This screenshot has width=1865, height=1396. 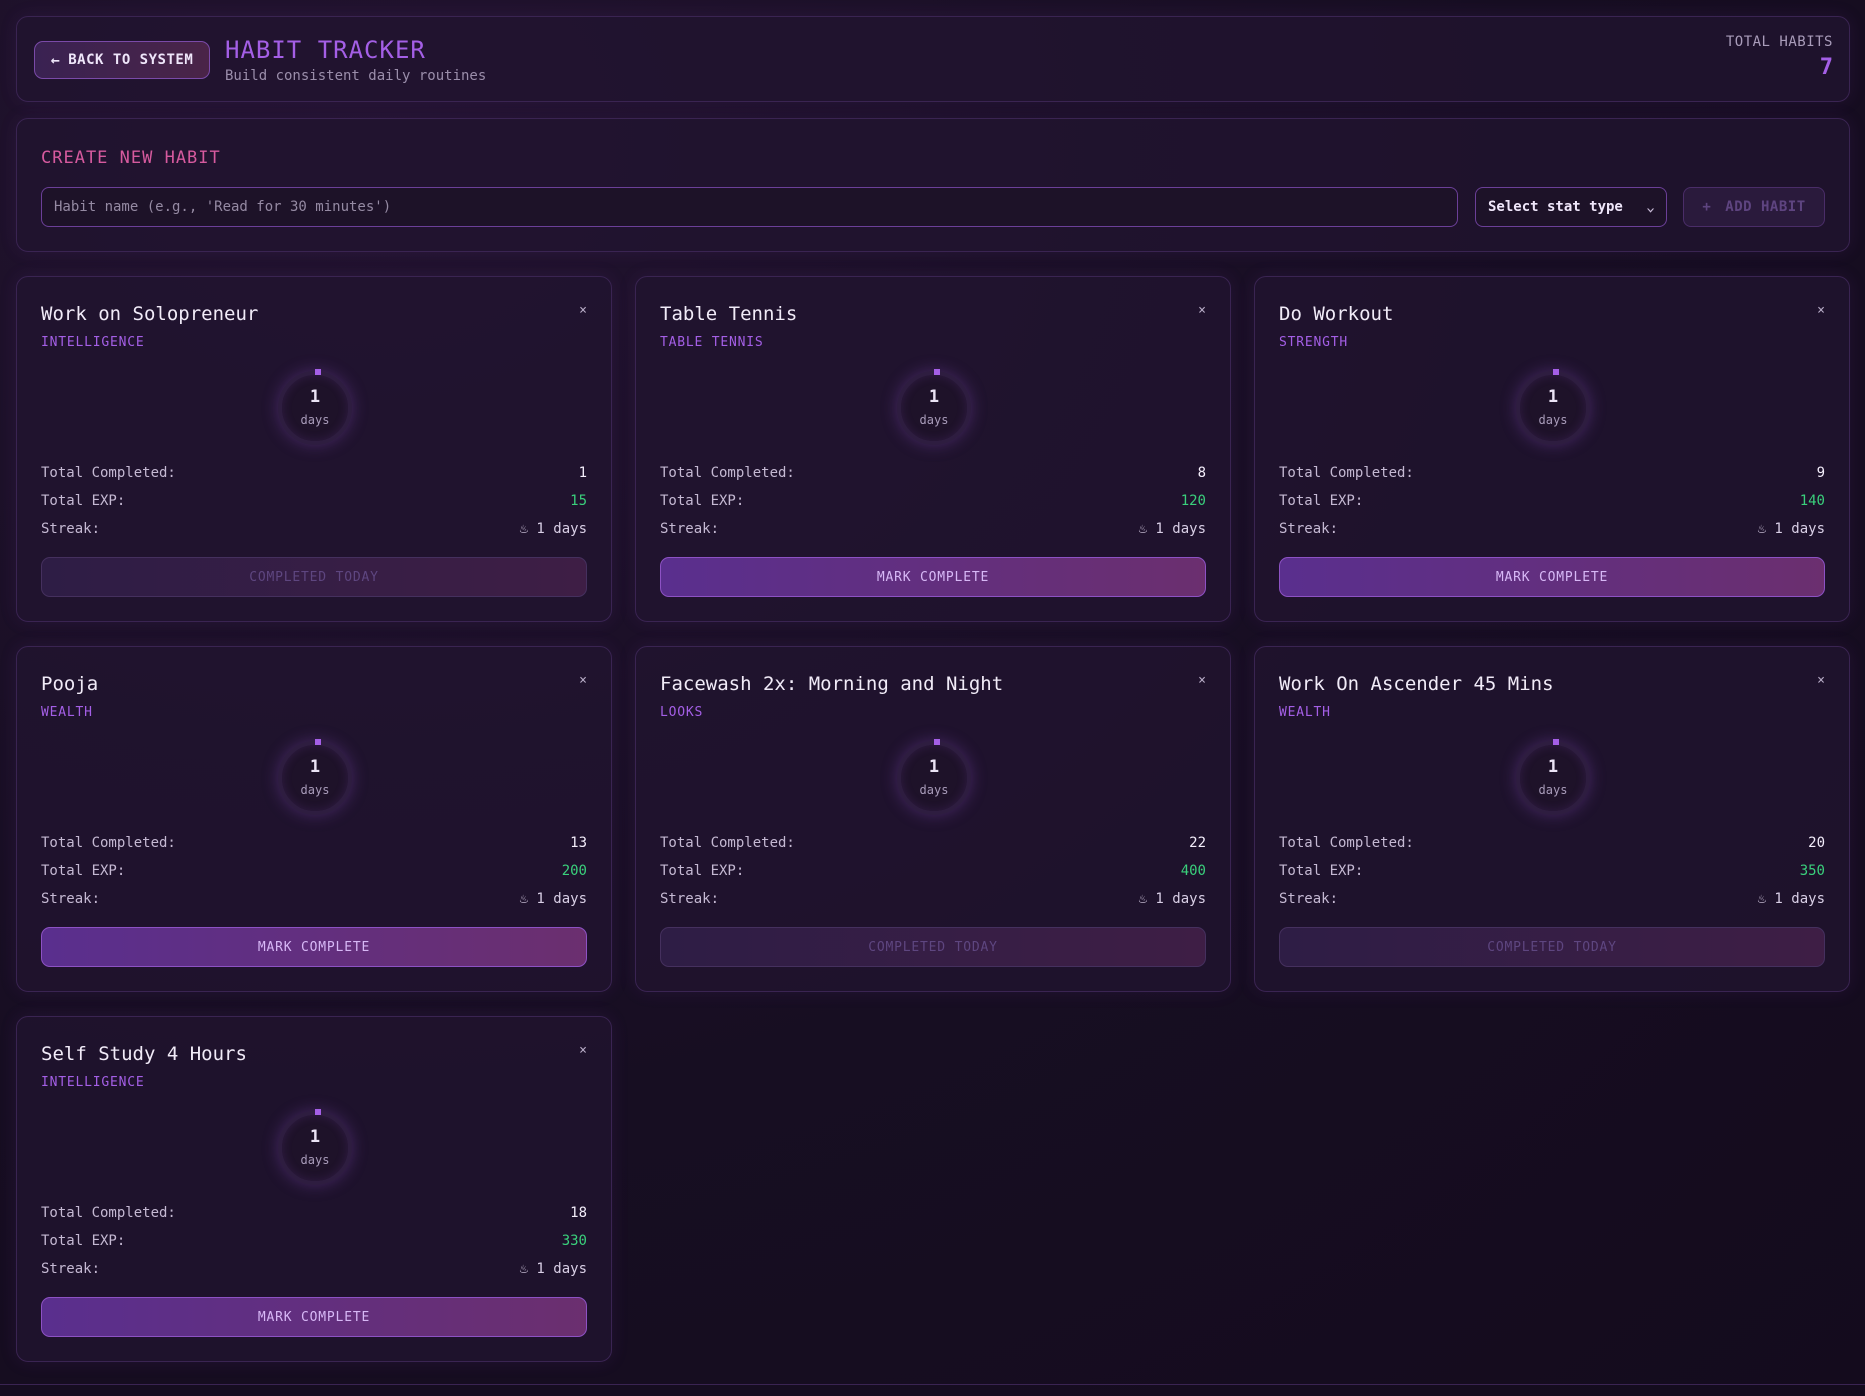 I want to click on total-exp-value: 350, so click(x=1812, y=871).